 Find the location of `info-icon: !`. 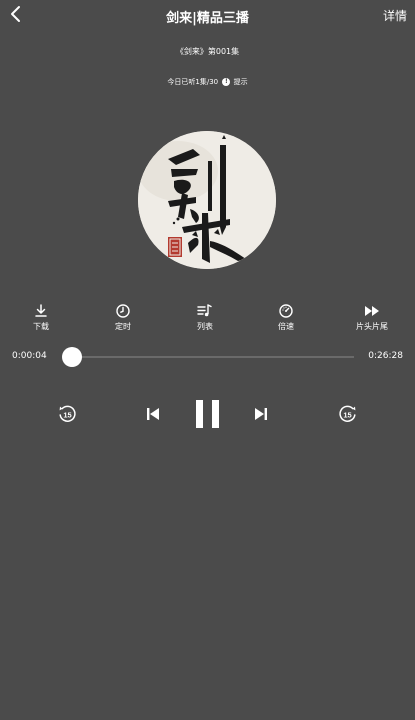

info-icon: ! is located at coordinates (226, 82).